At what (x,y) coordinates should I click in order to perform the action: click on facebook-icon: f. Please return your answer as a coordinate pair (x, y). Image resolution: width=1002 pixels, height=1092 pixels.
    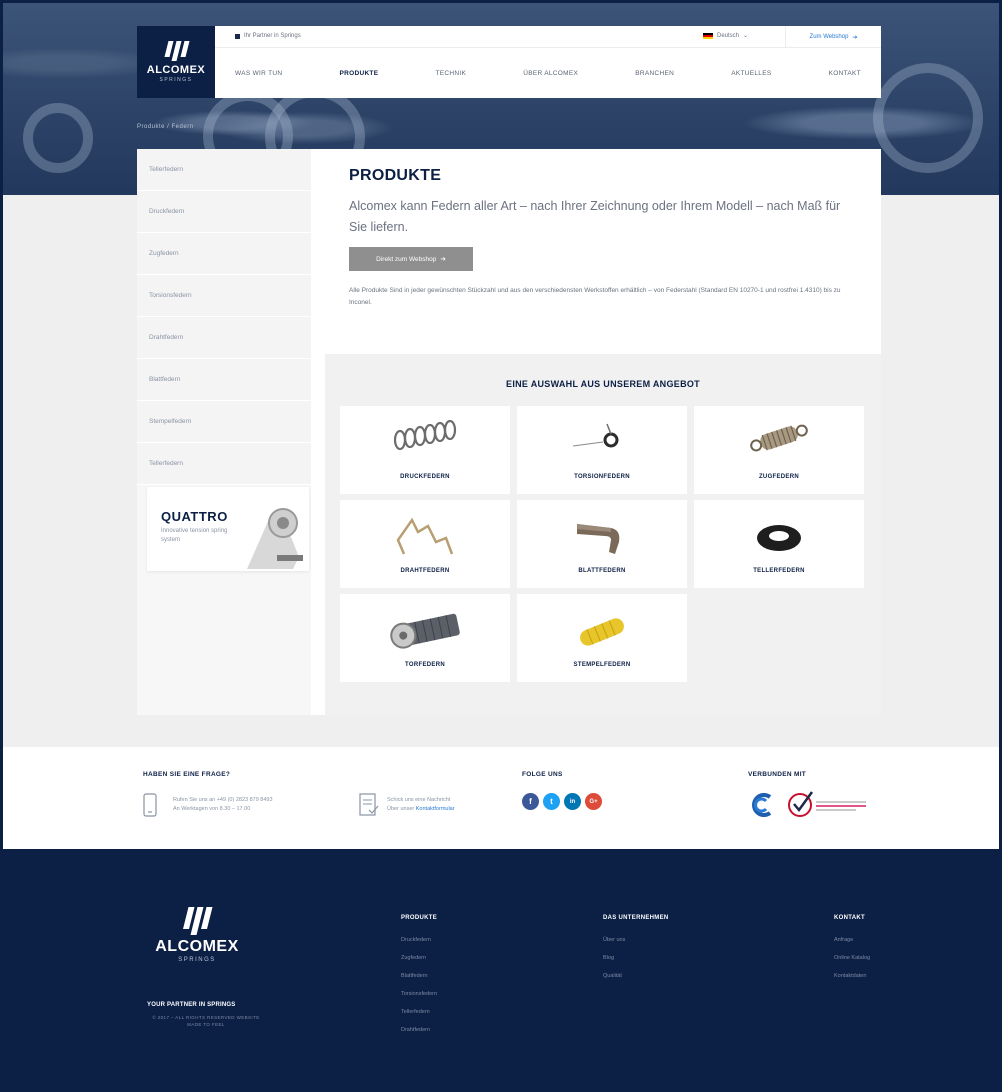
    Looking at the image, I should click on (530, 801).